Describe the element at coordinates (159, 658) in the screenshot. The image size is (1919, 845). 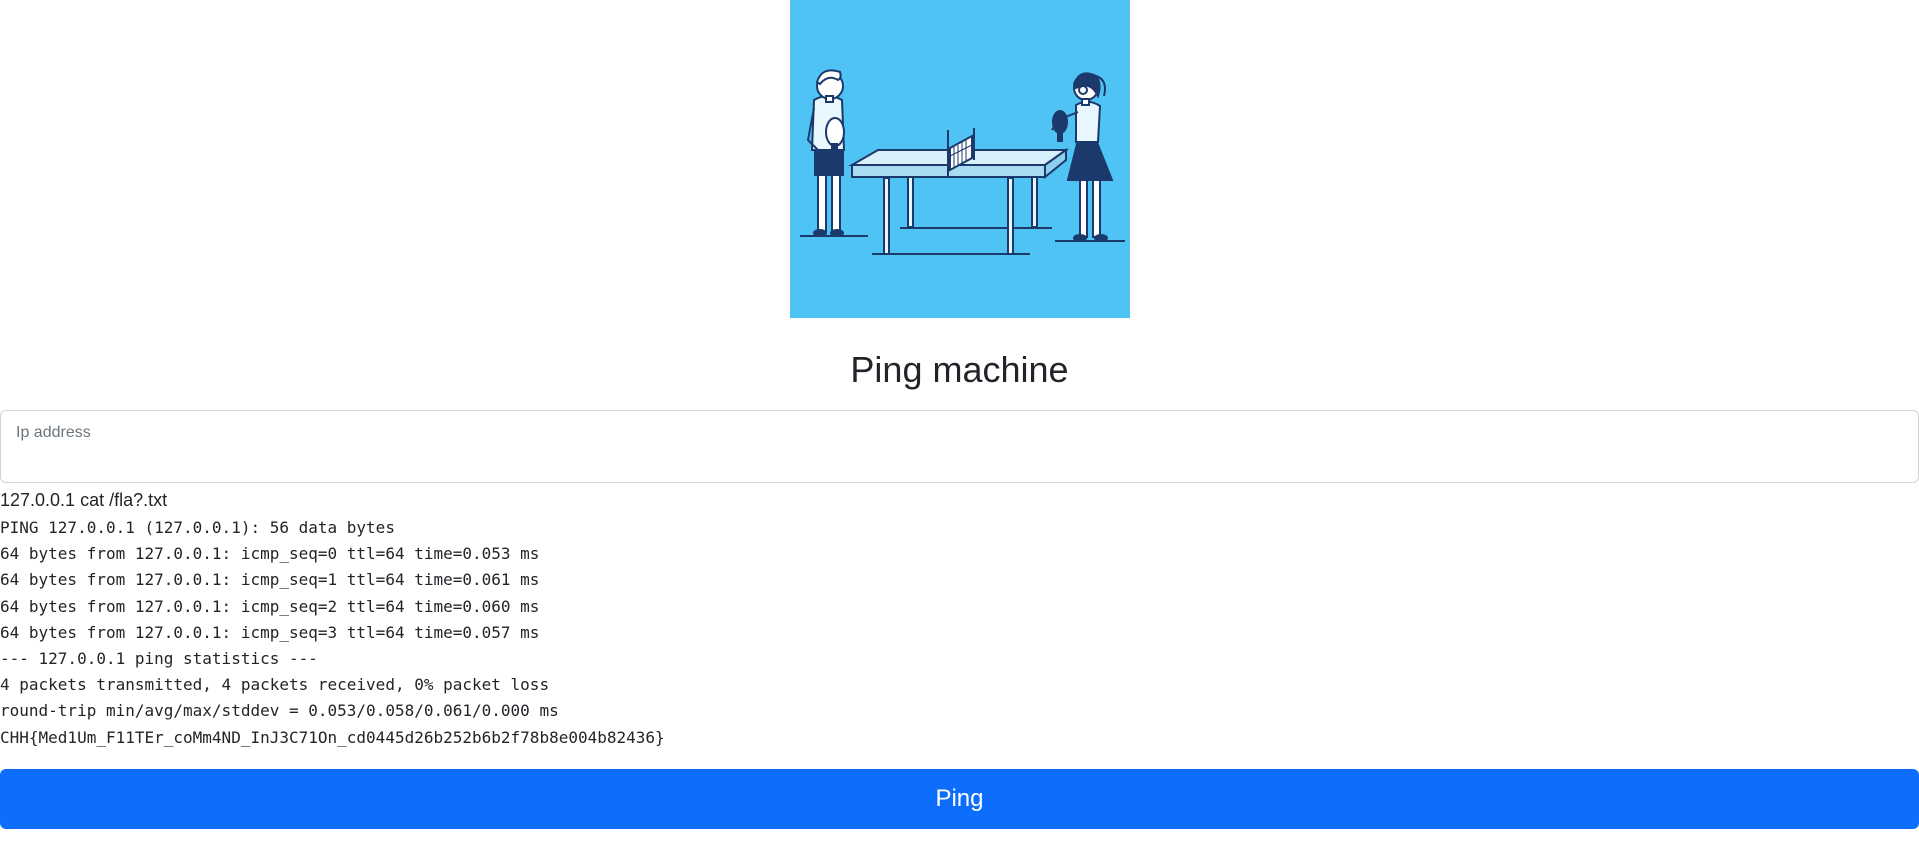
I see `output-line: --- 127.0.0.1 ping statistics ---` at that location.